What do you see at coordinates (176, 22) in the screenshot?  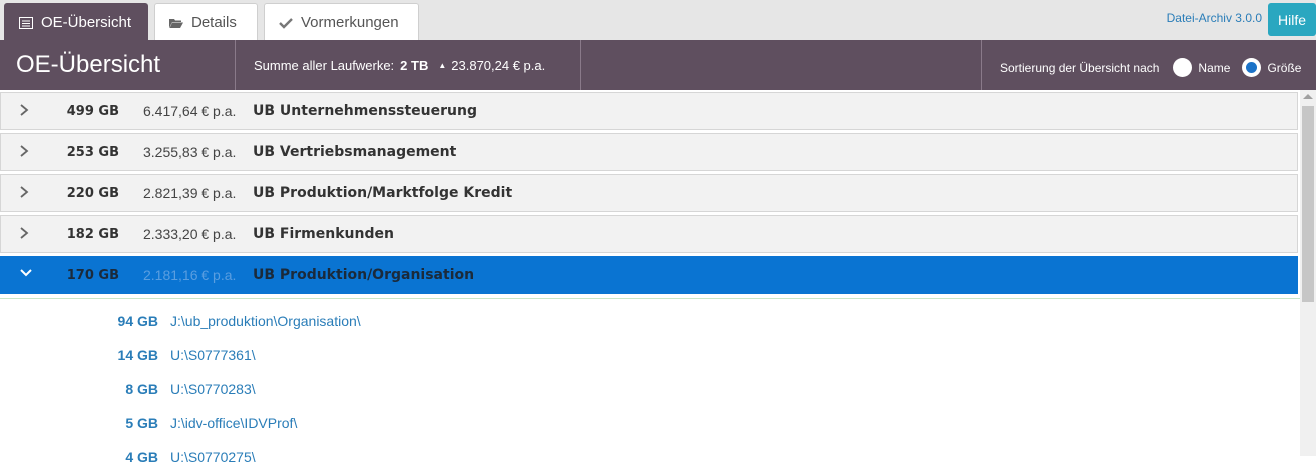 I see `folder-open-icon` at bounding box center [176, 22].